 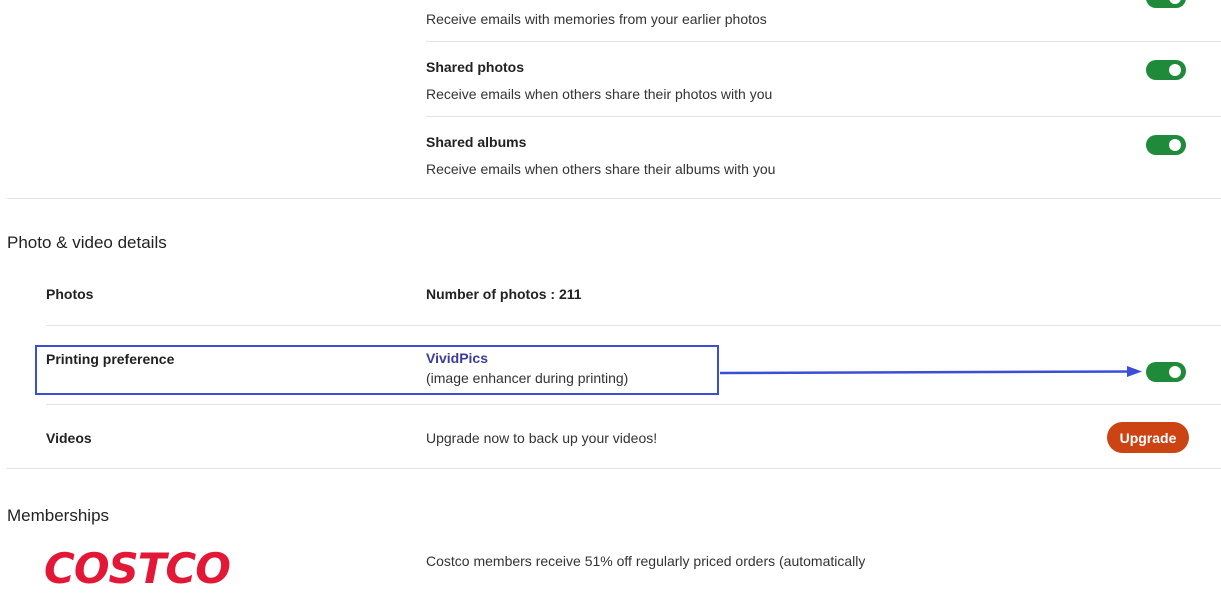 I want to click on memberships-heading: Memberships, so click(x=58, y=515).